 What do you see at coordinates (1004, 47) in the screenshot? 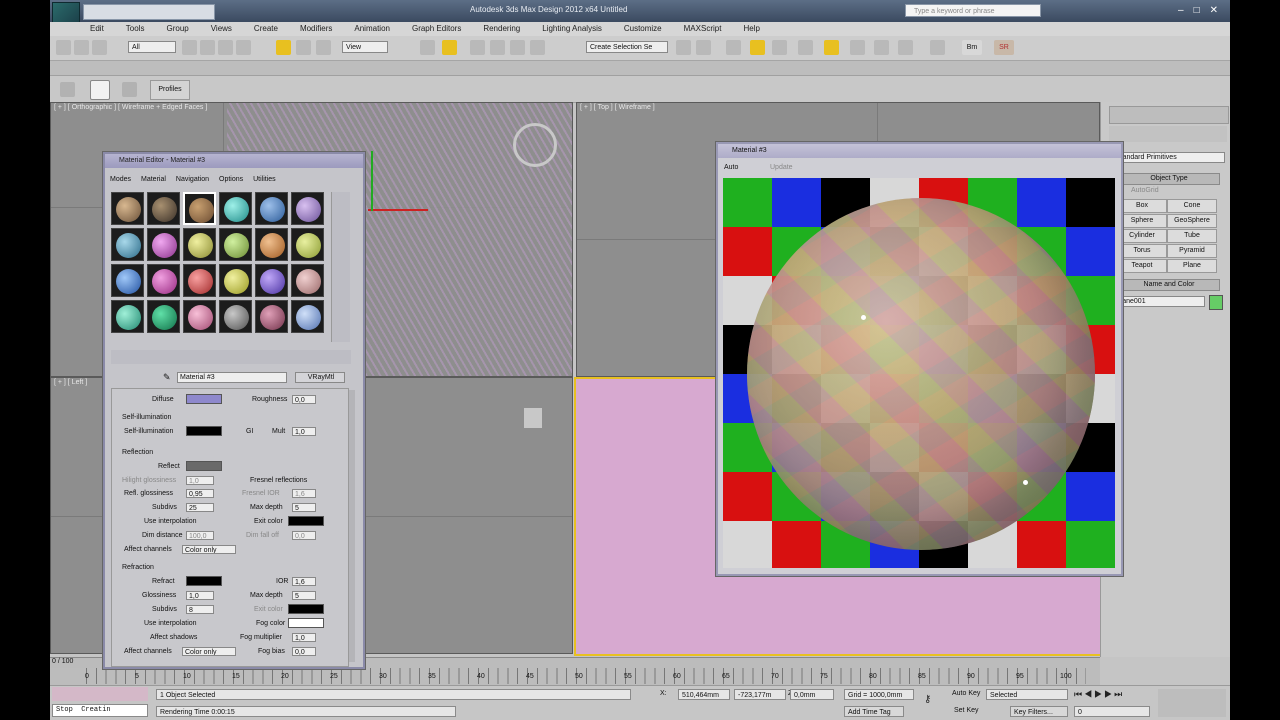
I see `sr-button: SR` at bounding box center [1004, 47].